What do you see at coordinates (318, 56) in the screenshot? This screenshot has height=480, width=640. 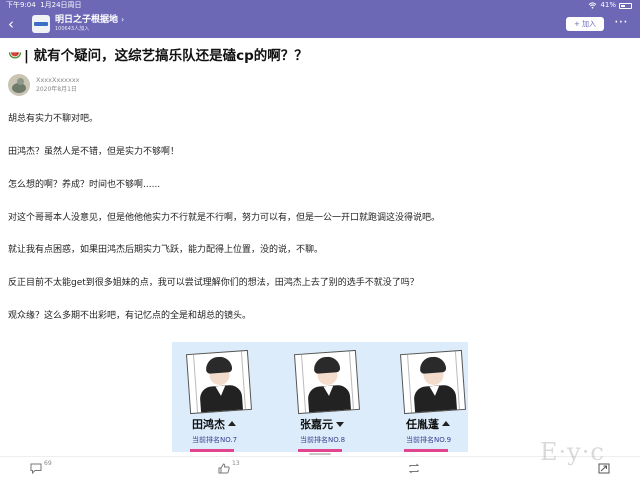 I see `post-title: | 就有个疑问，这综艺搞乐队还是磕cp的啊？？` at bounding box center [318, 56].